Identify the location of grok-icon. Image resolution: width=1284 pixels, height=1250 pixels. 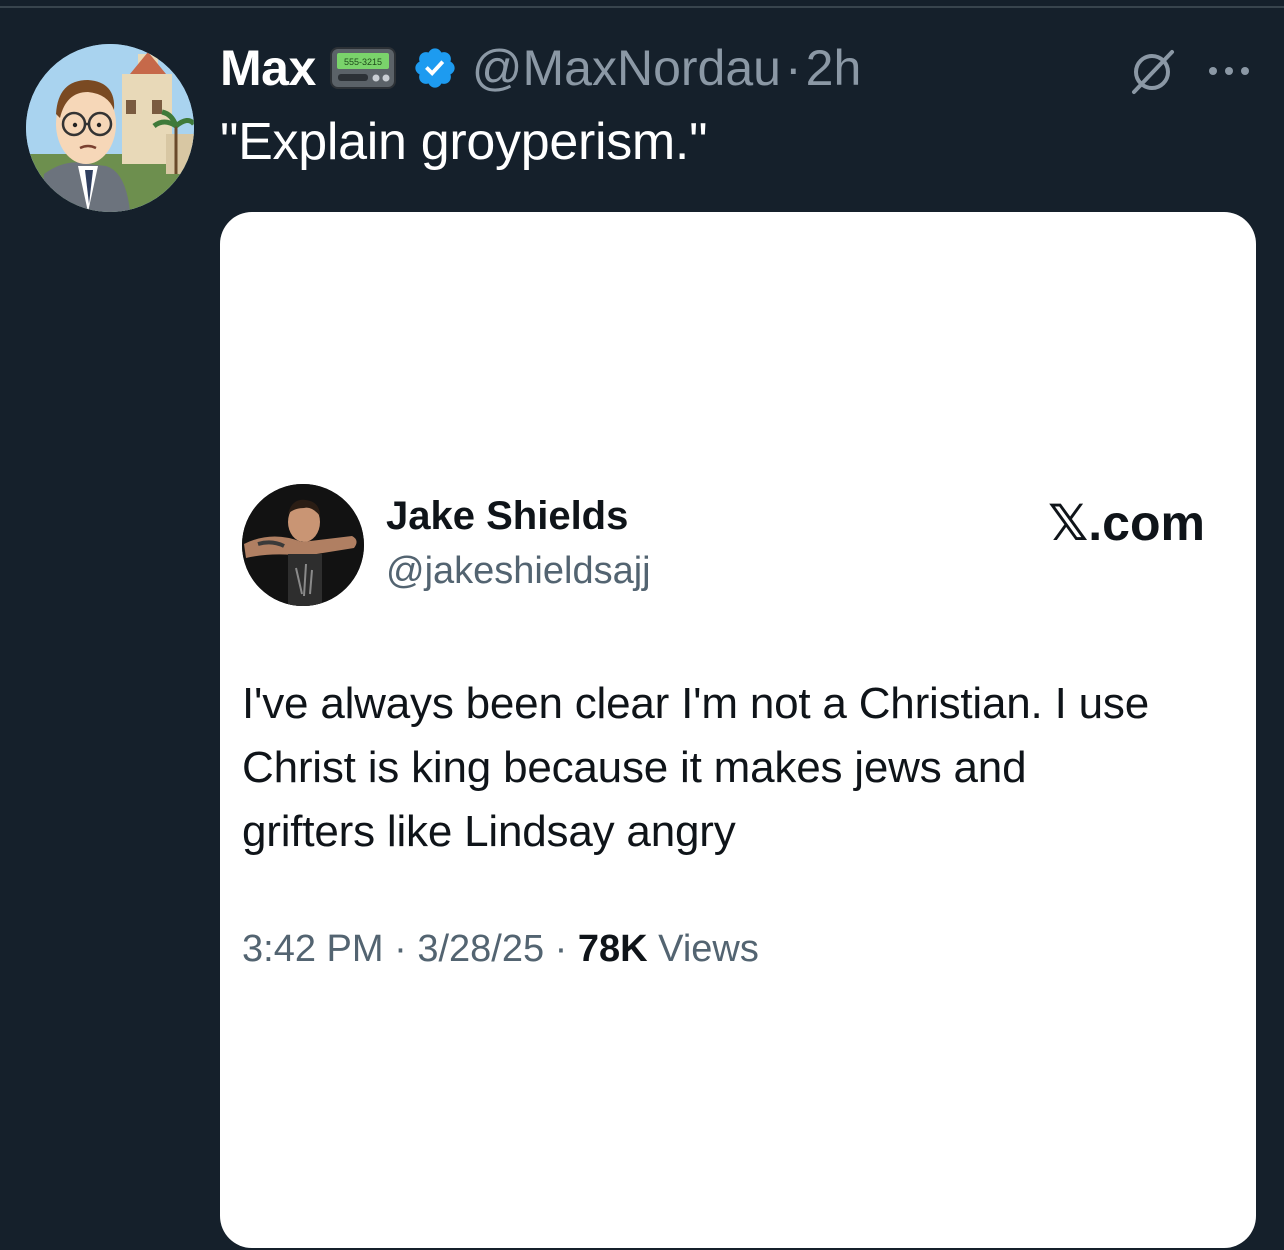
(1152, 72).